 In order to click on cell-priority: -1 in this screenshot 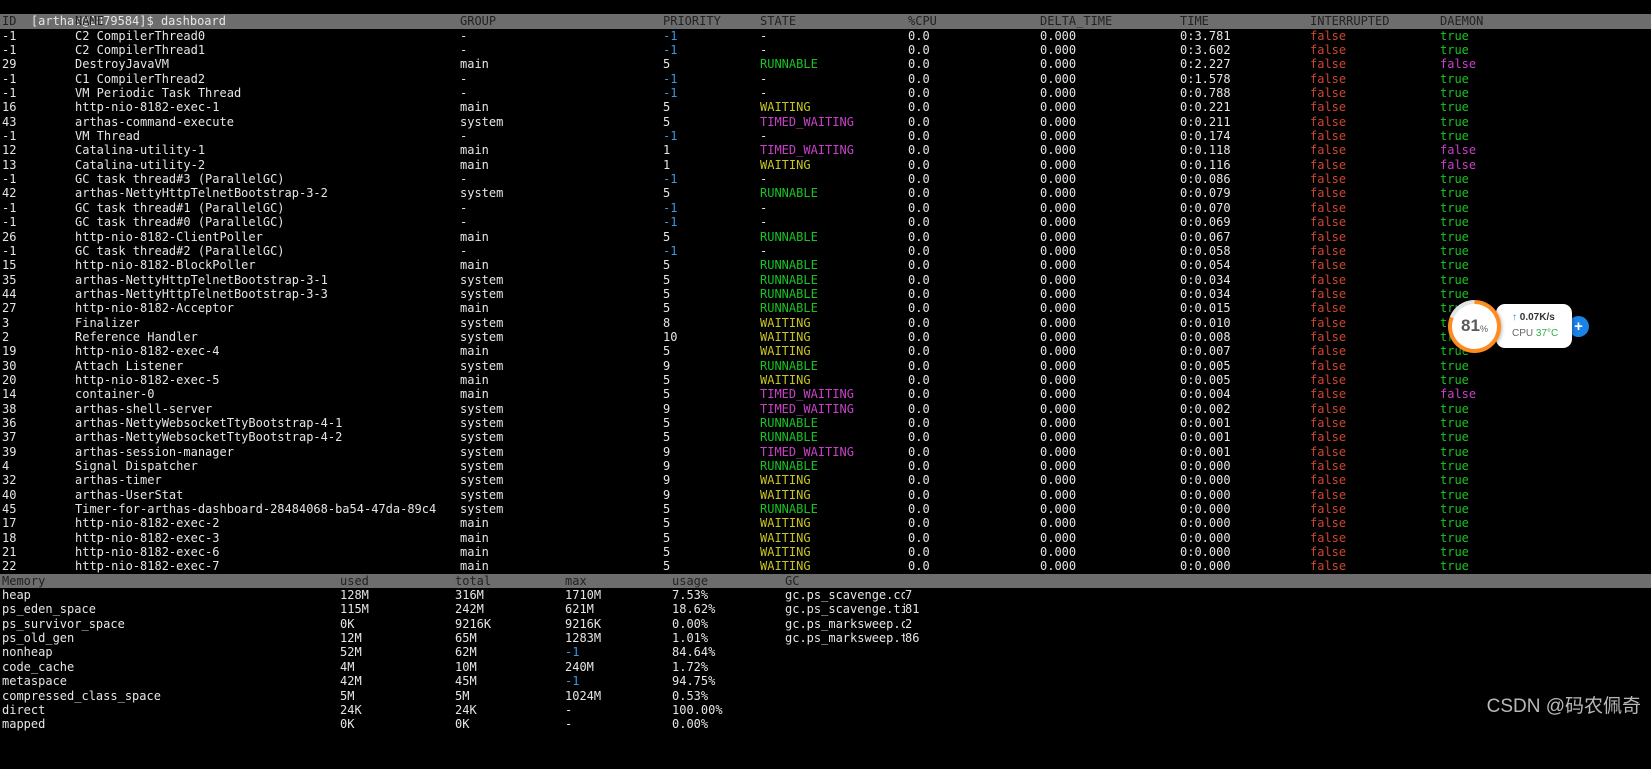, I will do `click(670, 222)`.